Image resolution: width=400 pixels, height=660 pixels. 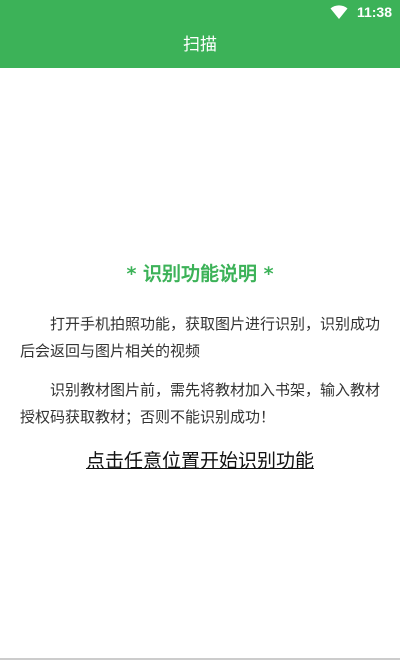 I want to click on instructions-paragraph-1: 打开手机拍照功能，获取图片进行识别，识别成功后会返回与图片相关的视频, so click(x=200, y=337).